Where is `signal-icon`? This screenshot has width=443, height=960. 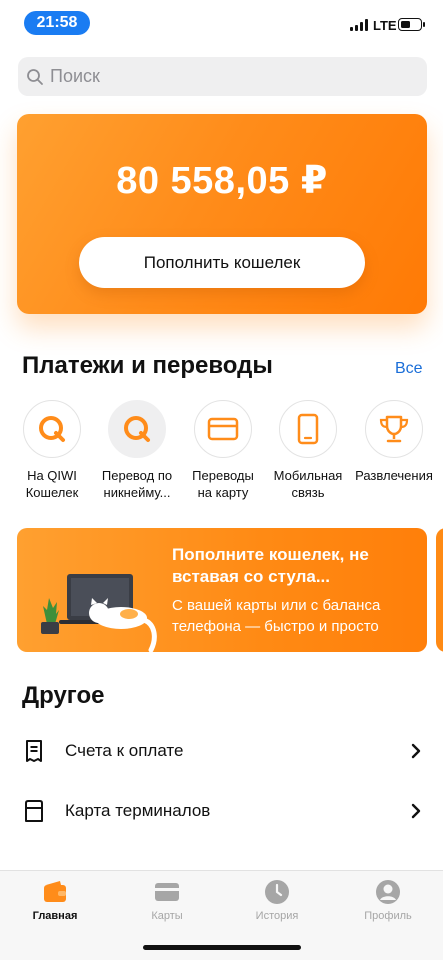
signal-icon is located at coordinates (360, 25).